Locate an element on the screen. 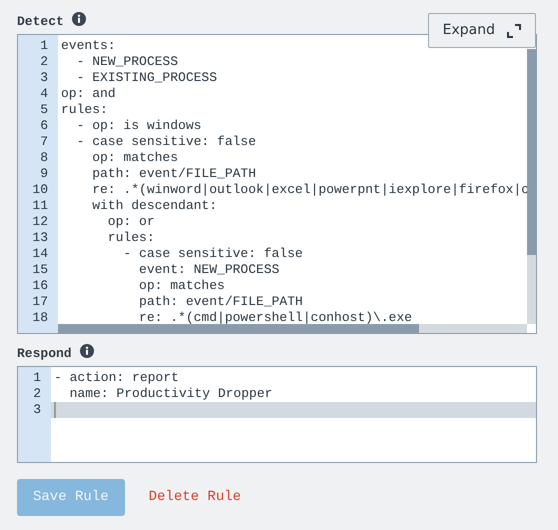  code-line: - EXISTING_PROCESS is located at coordinates (147, 77).